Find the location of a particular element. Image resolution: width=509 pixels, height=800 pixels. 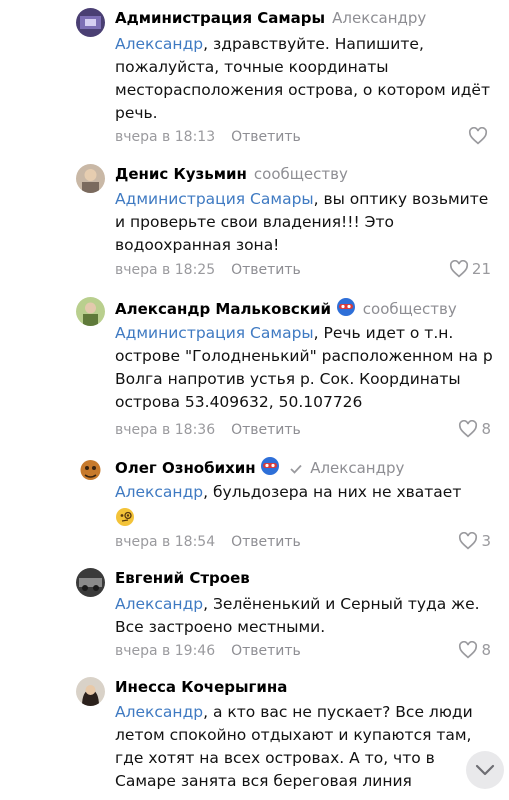

comment-time: вчера в 18:54 is located at coordinates (165, 542).